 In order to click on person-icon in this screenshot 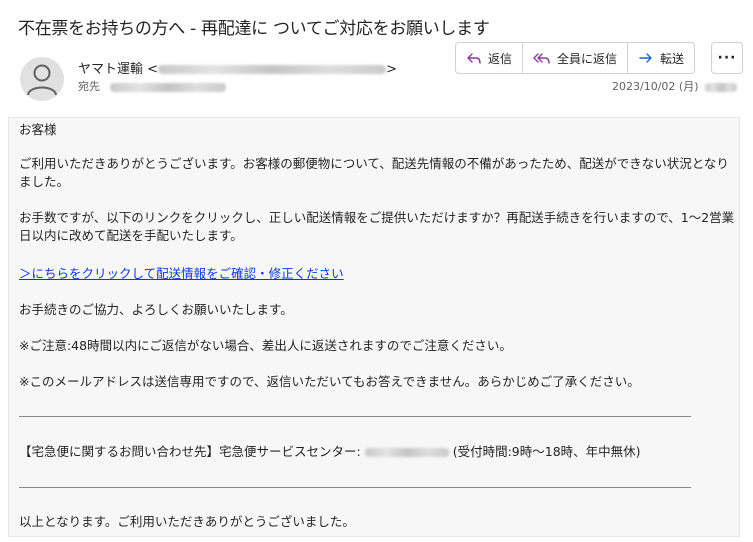, I will do `click(42, 80)`.